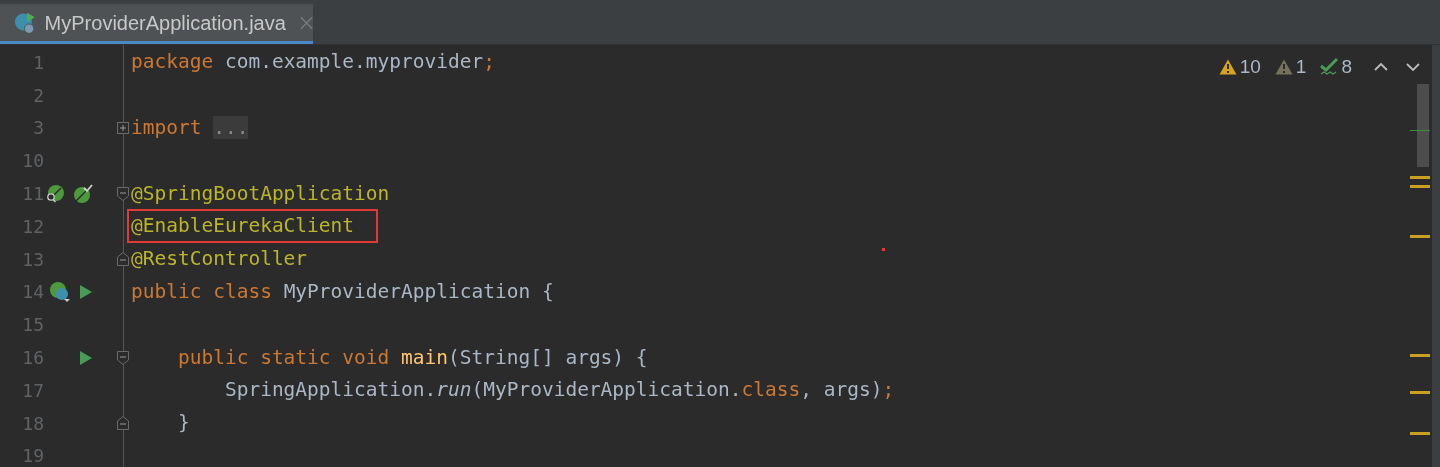 This screenshot has width=1440, height=467. Describe the element at coordinates (32, 358) in the screenshot. I see `line-number: 16` at that location.